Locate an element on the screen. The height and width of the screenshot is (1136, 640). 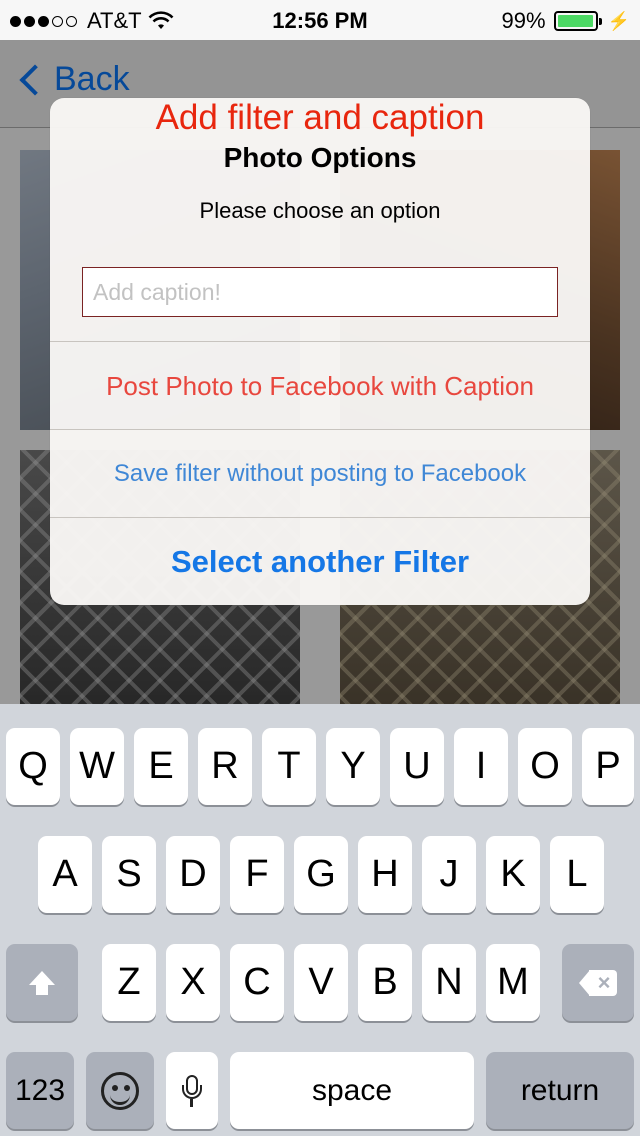
battery-tip is located at coordinates (600, 21).